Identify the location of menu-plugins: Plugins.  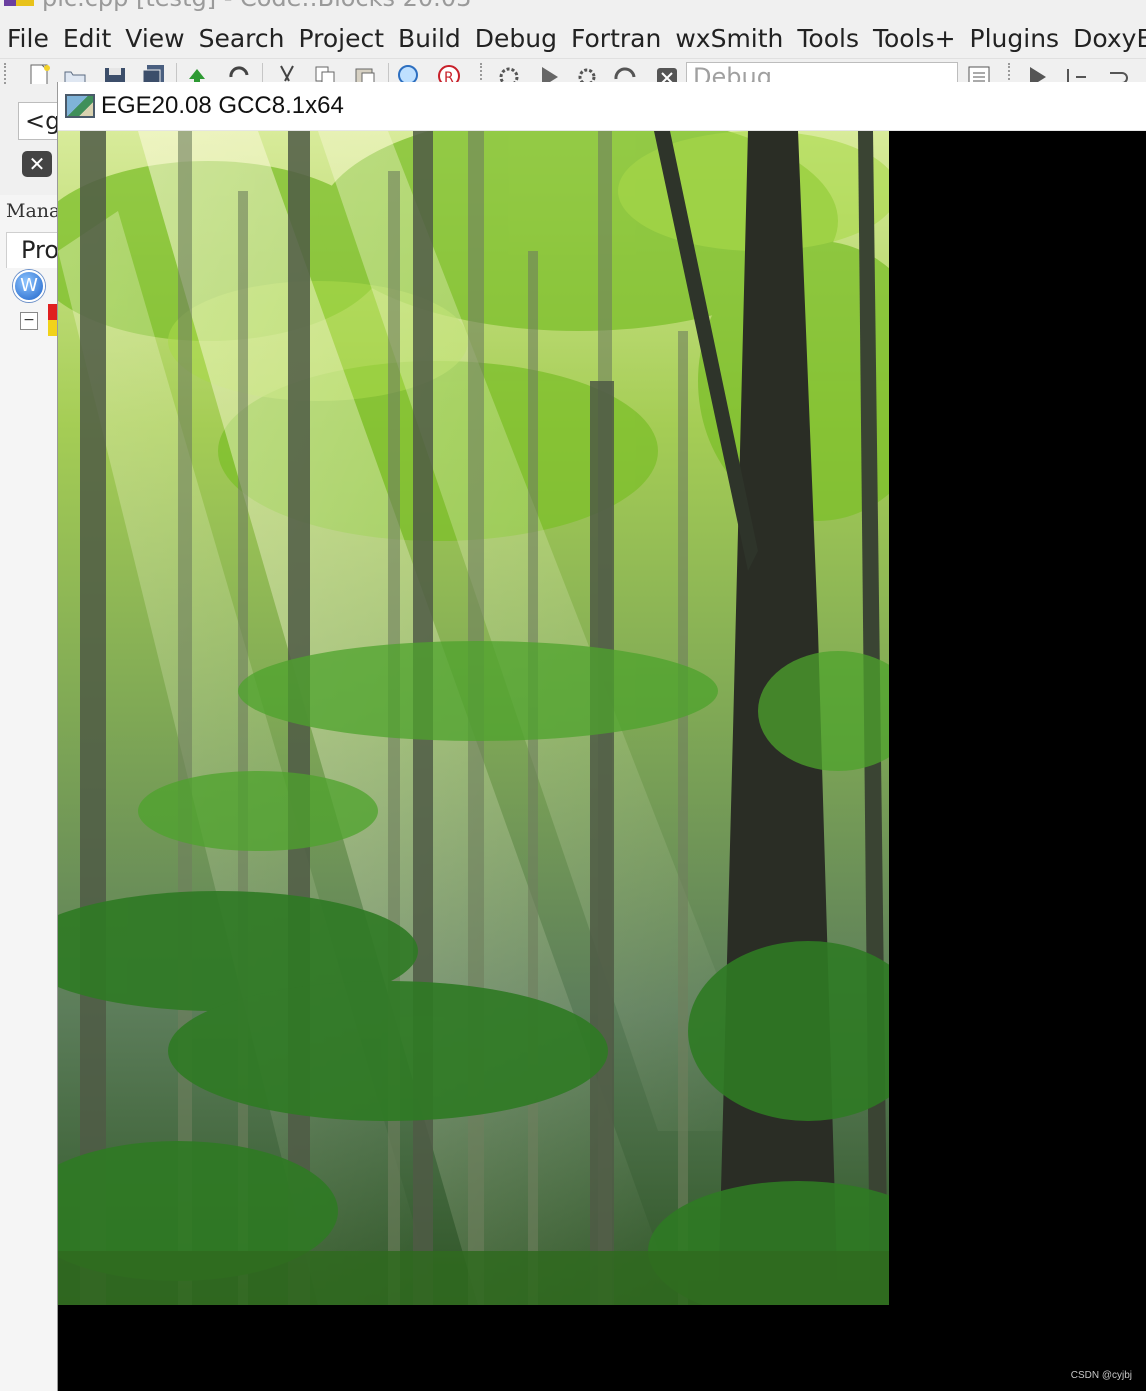
(1015, 38).